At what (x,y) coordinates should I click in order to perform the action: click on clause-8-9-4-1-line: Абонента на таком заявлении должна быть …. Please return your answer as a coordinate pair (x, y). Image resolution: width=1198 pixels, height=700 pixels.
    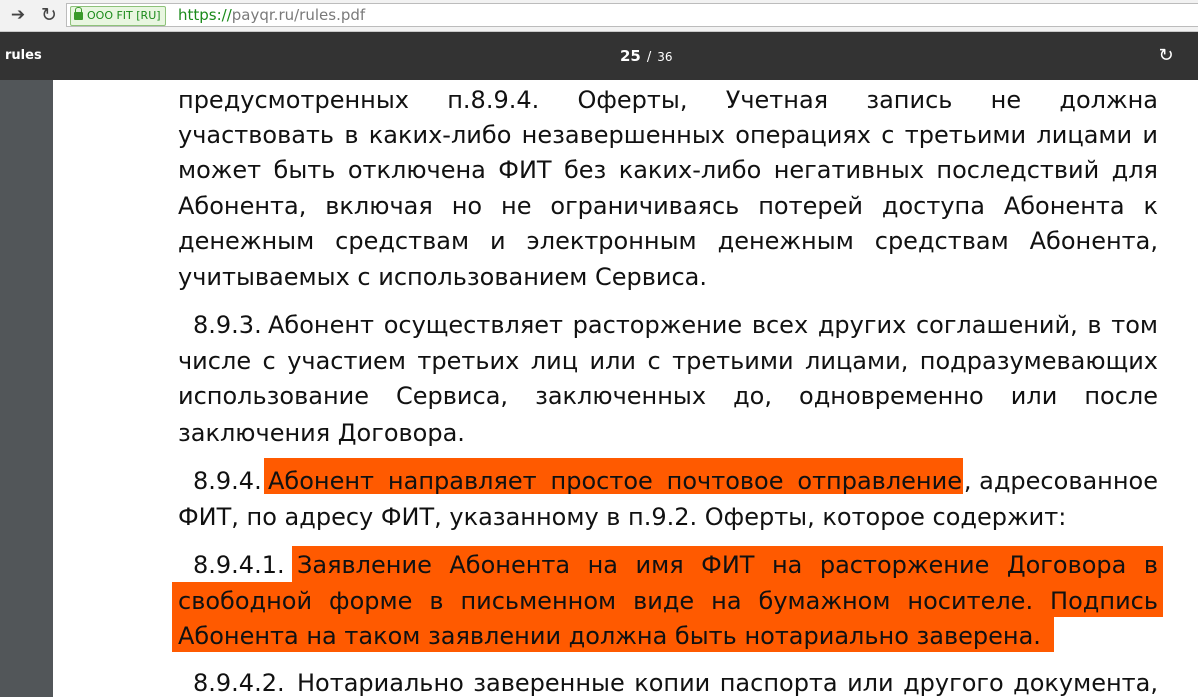
    Looking at the image, I should click on (609, 636).